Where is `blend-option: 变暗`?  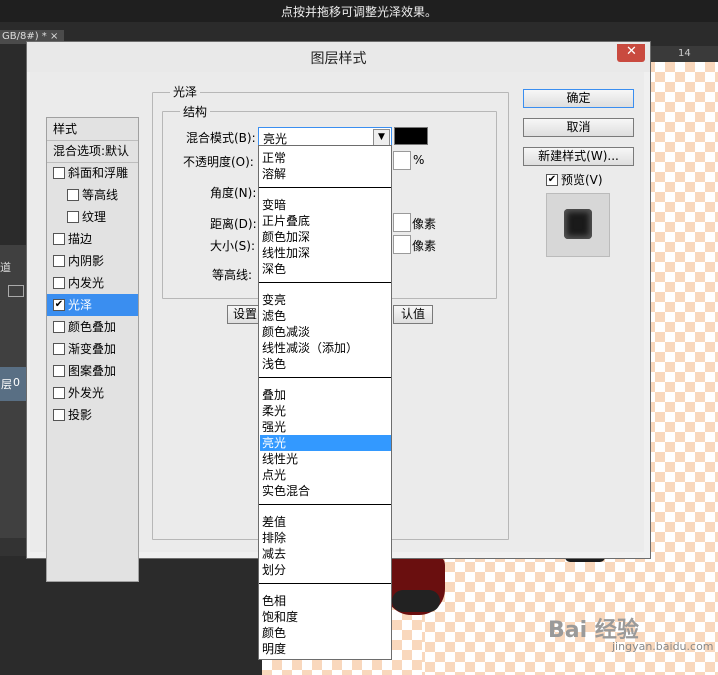 blend-option: 变暗 is located at coordinates (325, 205).